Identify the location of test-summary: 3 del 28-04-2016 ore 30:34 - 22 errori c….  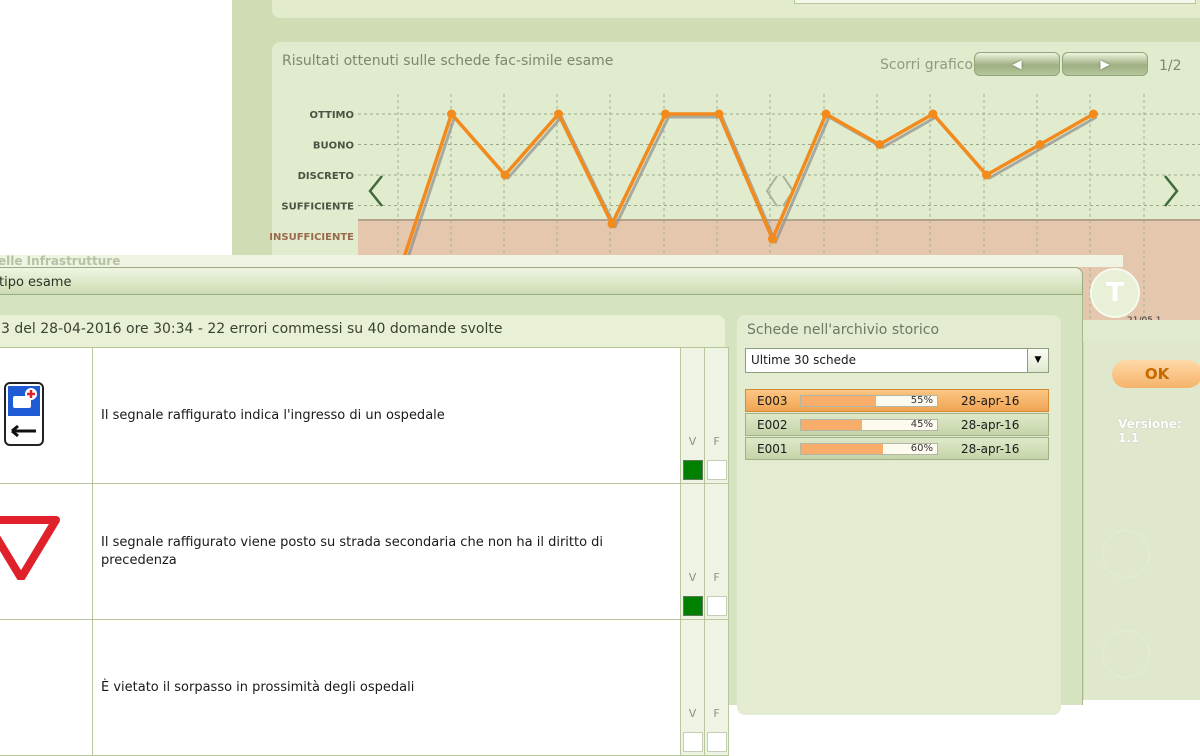
(252, 329).